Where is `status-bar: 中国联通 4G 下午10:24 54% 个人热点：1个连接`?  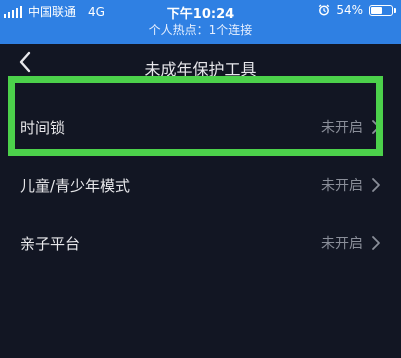
status-bar: 中国联通 4G 下午10:24 54% 个人热点：1个连接 is located at coordinates (200, 22).